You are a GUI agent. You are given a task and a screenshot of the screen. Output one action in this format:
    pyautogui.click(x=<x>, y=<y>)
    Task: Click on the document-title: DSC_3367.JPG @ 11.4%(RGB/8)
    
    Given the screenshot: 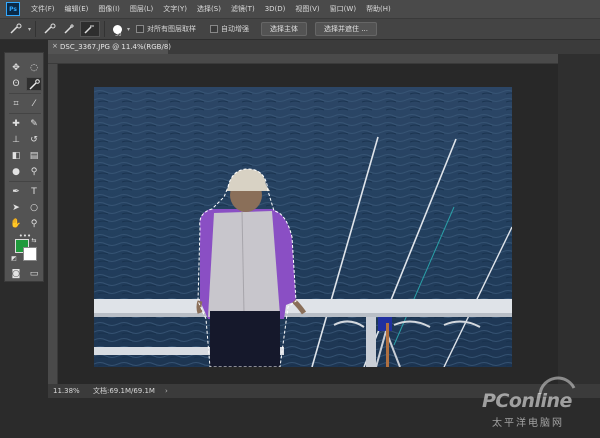 What is the action you would take?
    pyautogui.click(x=116, y=47)
    